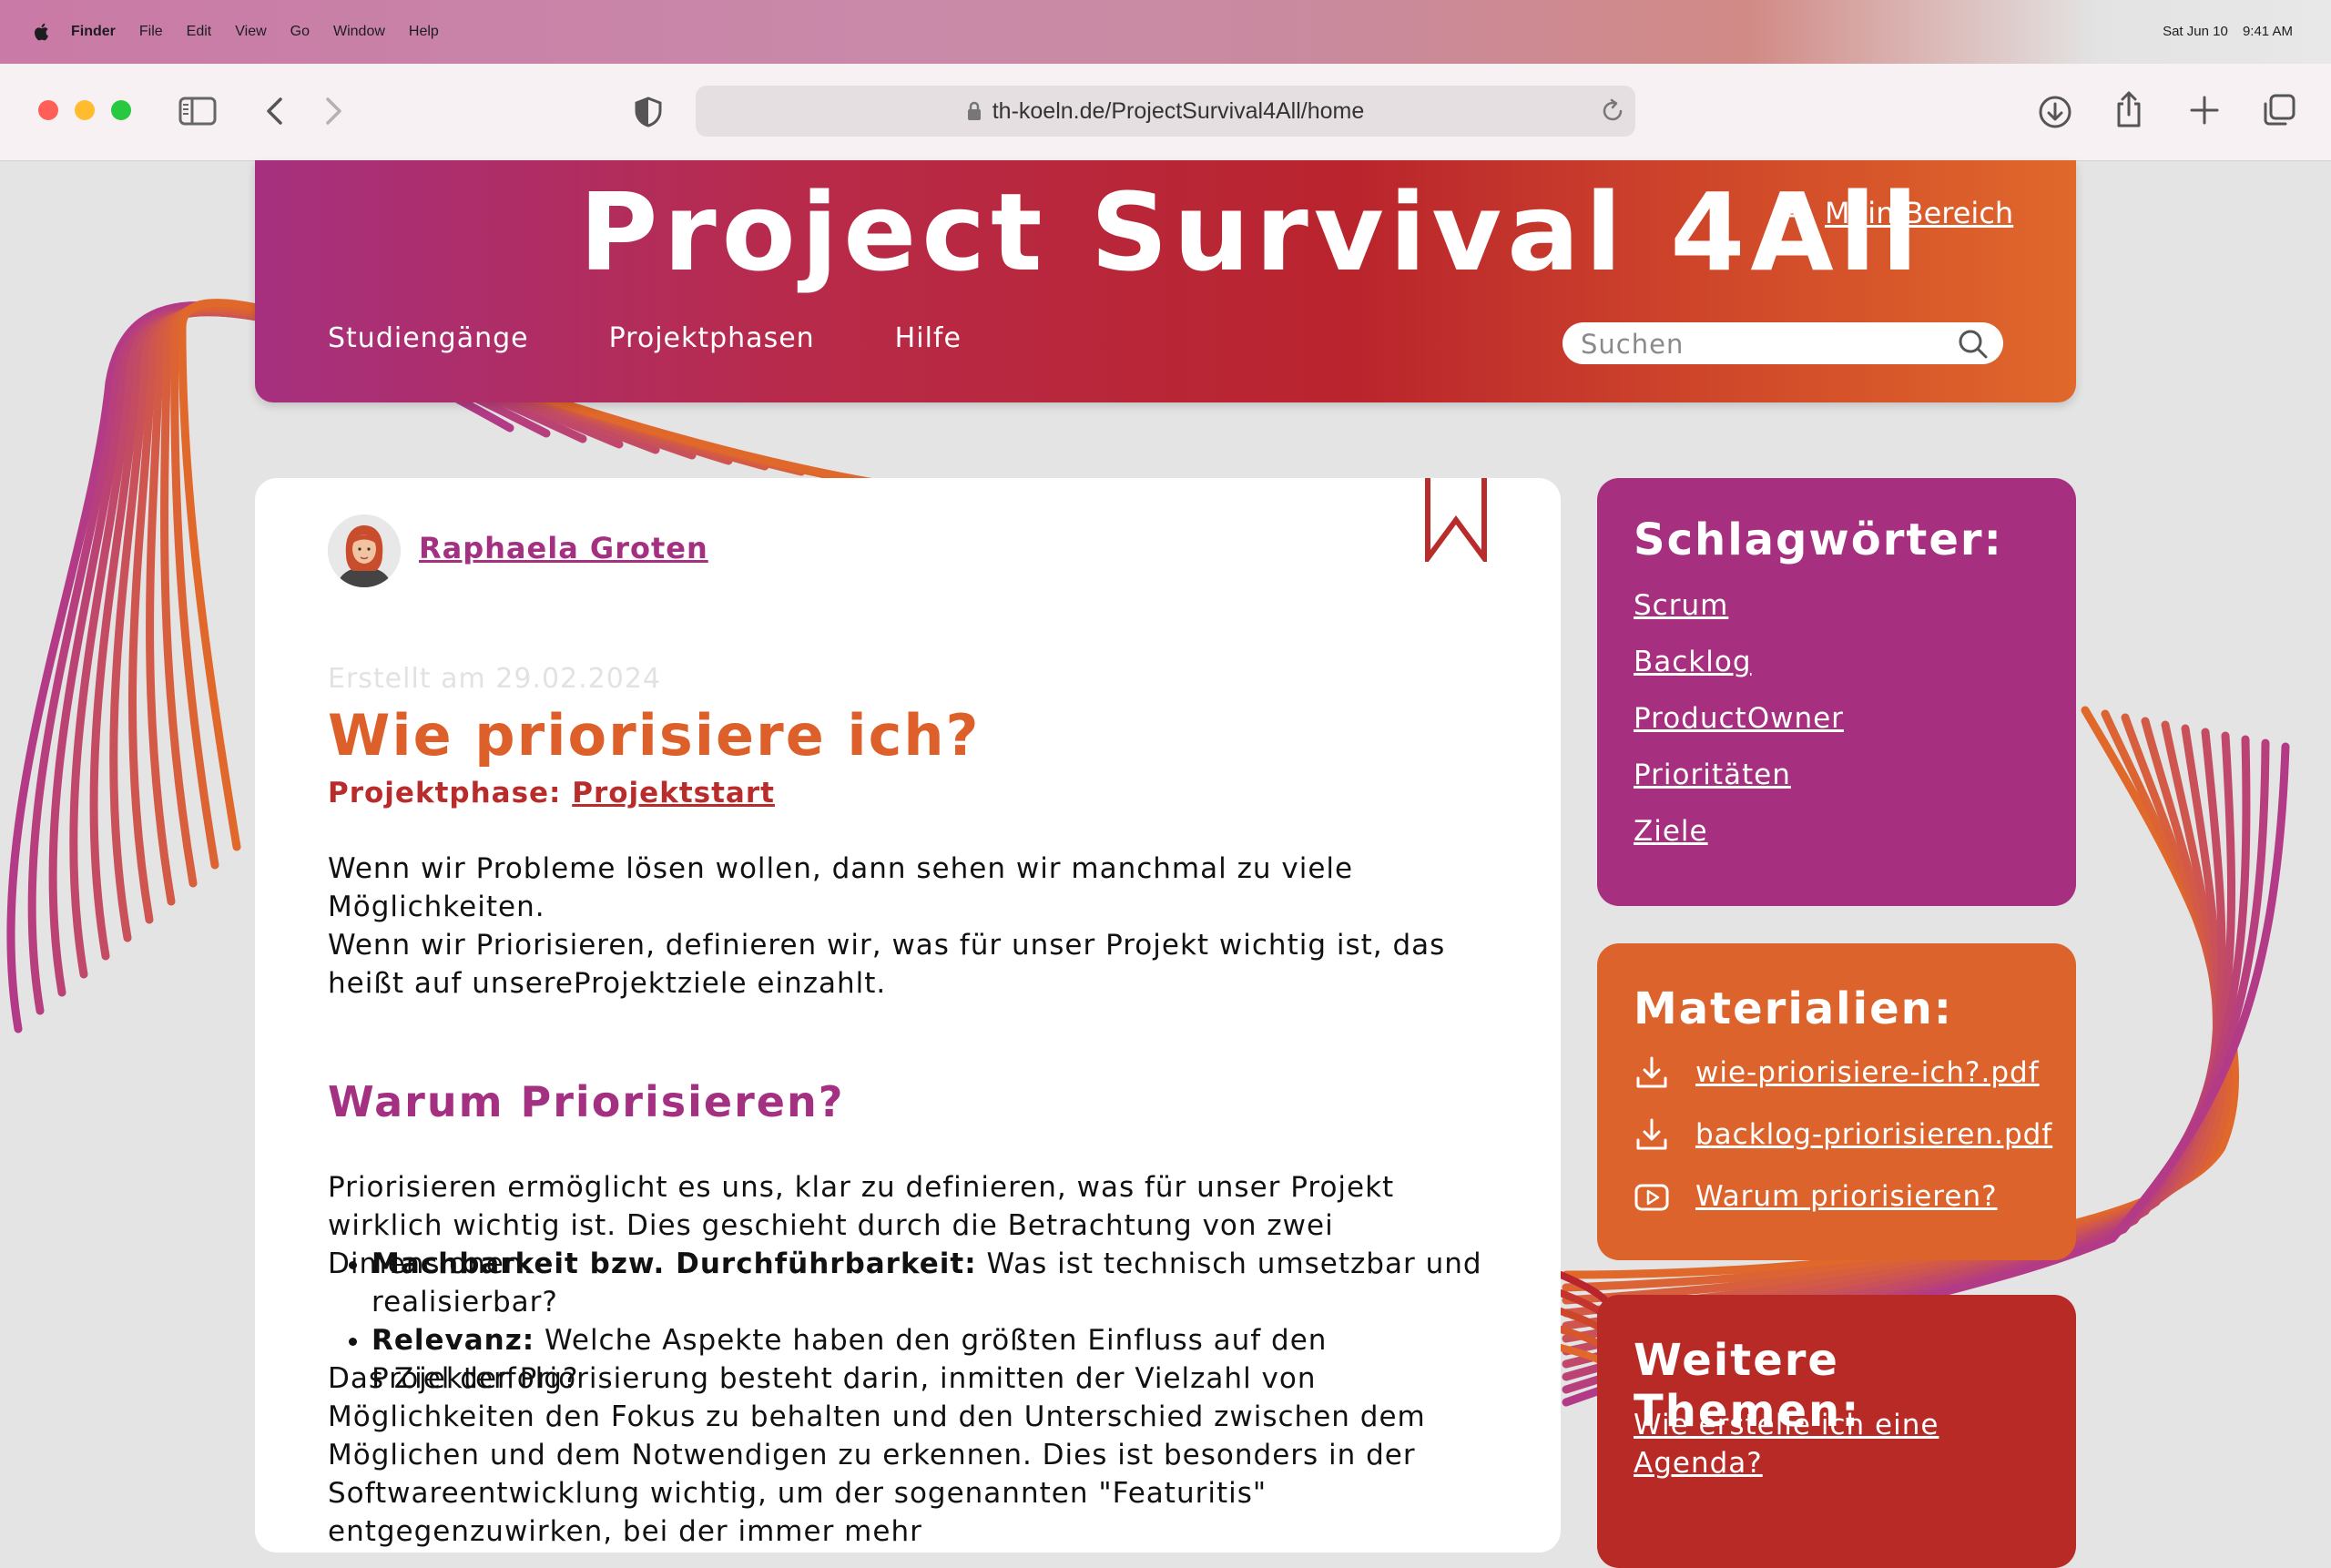  I want to click on project-phase-link: Projektstart, so click(673, 793).